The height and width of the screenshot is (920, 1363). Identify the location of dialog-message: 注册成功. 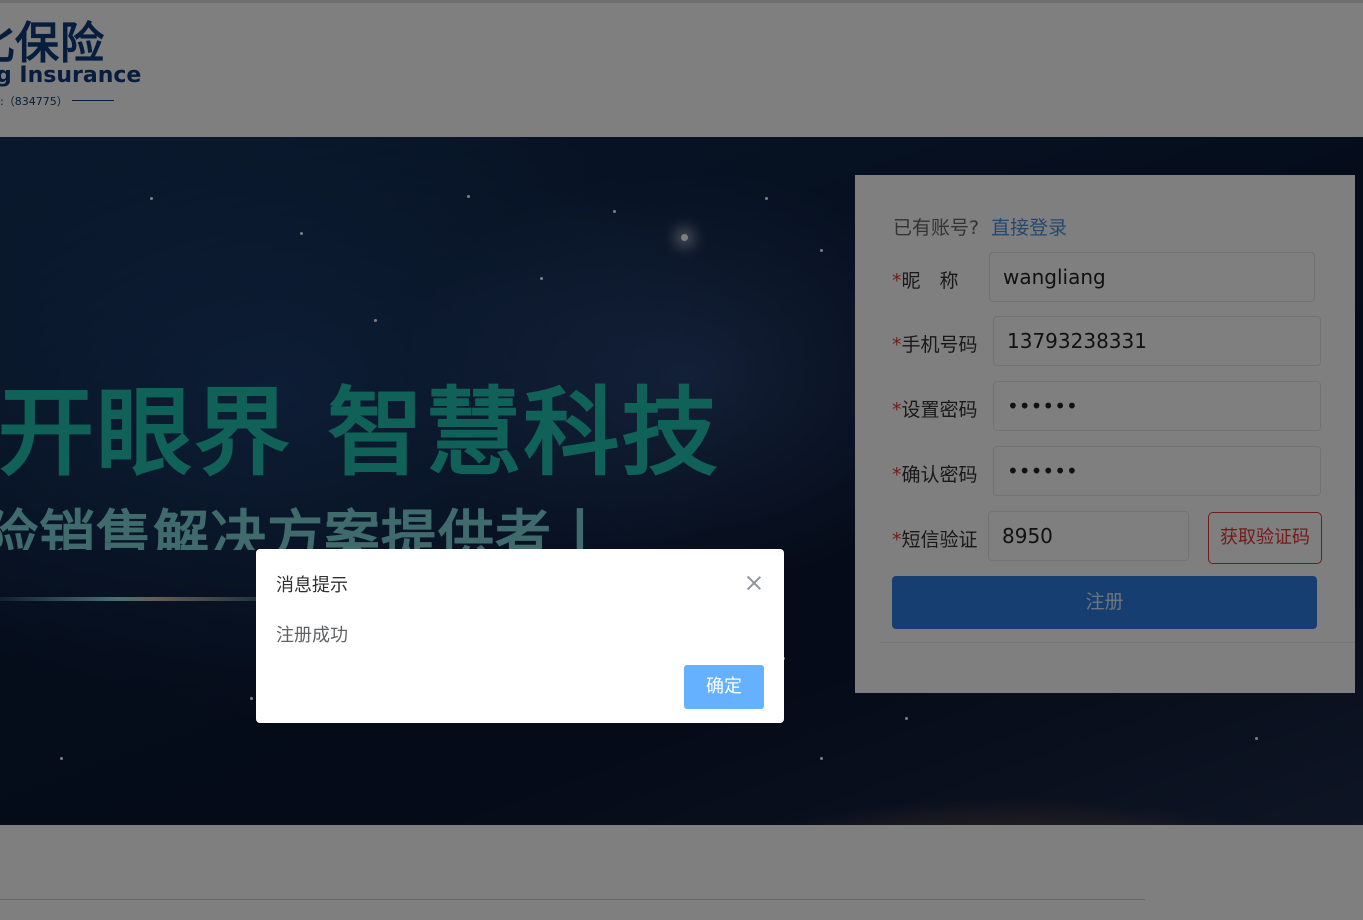
(312, 635).